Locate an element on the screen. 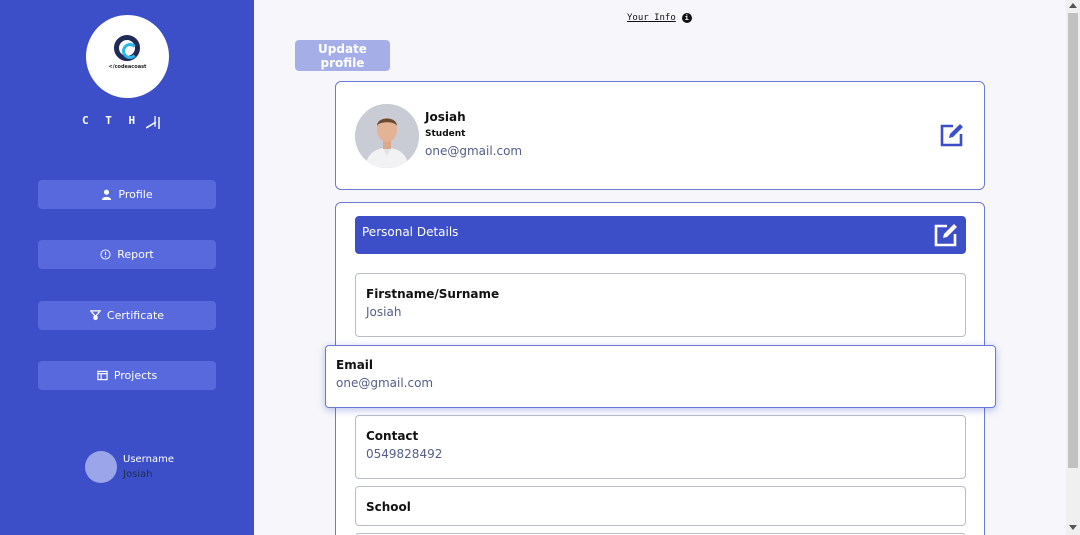 The width and height of the screenshot is (1080, 535). page-scrollbar is located at coordinates (1073, 267).